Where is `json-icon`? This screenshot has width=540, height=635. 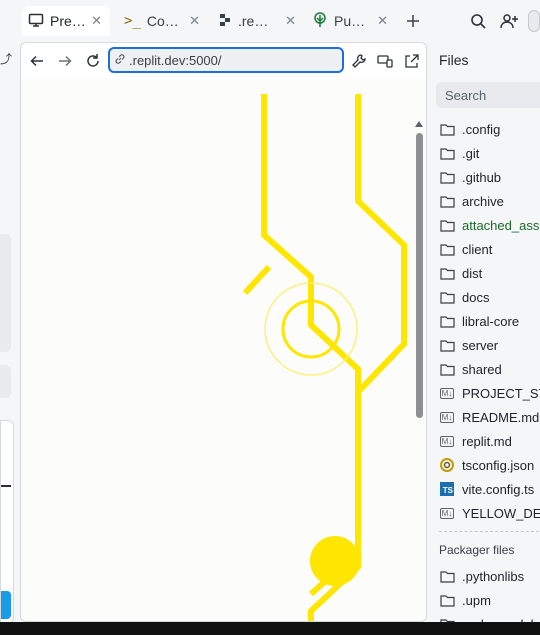 json-icon is located at coordinates (447, 465).